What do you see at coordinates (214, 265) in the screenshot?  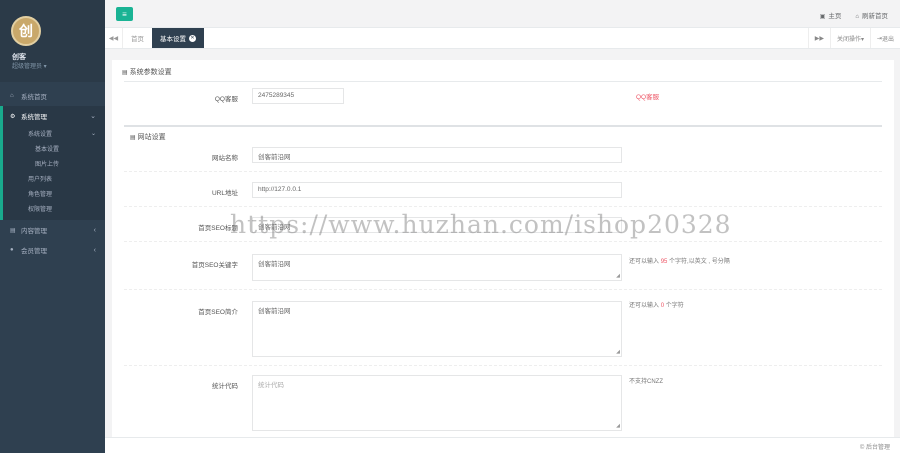 I see `seo-keywords-label: 首页SEO关键字` at bounding box center [214, 265].